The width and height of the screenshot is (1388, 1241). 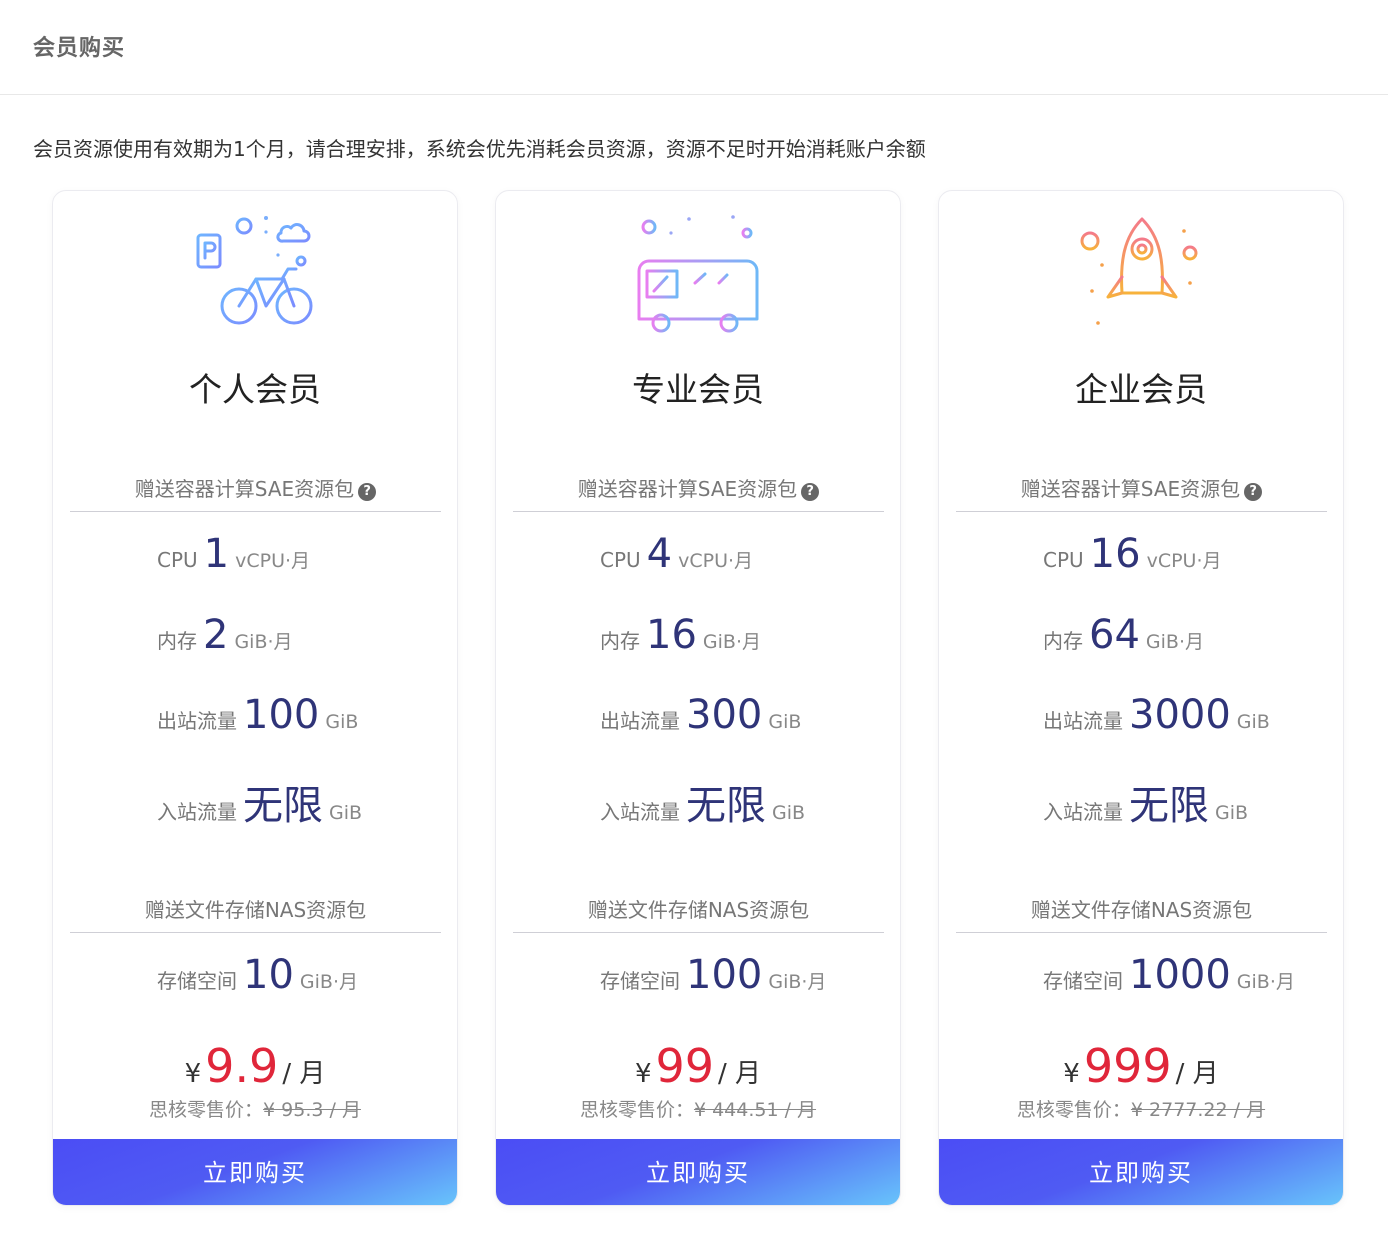 What do you see at coordinates (256, 273) in the screenshot?
I see `bicycle-parking-icon` at bounding box center [256, 273].